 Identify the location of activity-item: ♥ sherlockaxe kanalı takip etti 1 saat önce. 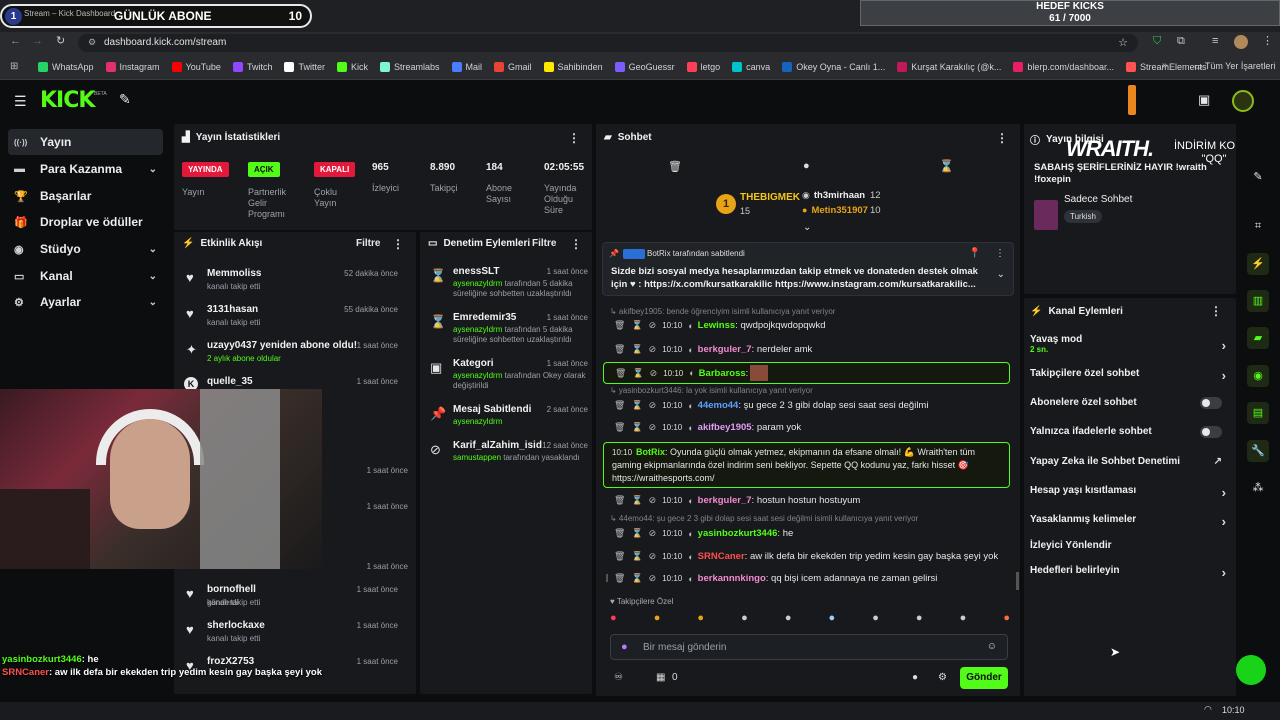
(290, 636).